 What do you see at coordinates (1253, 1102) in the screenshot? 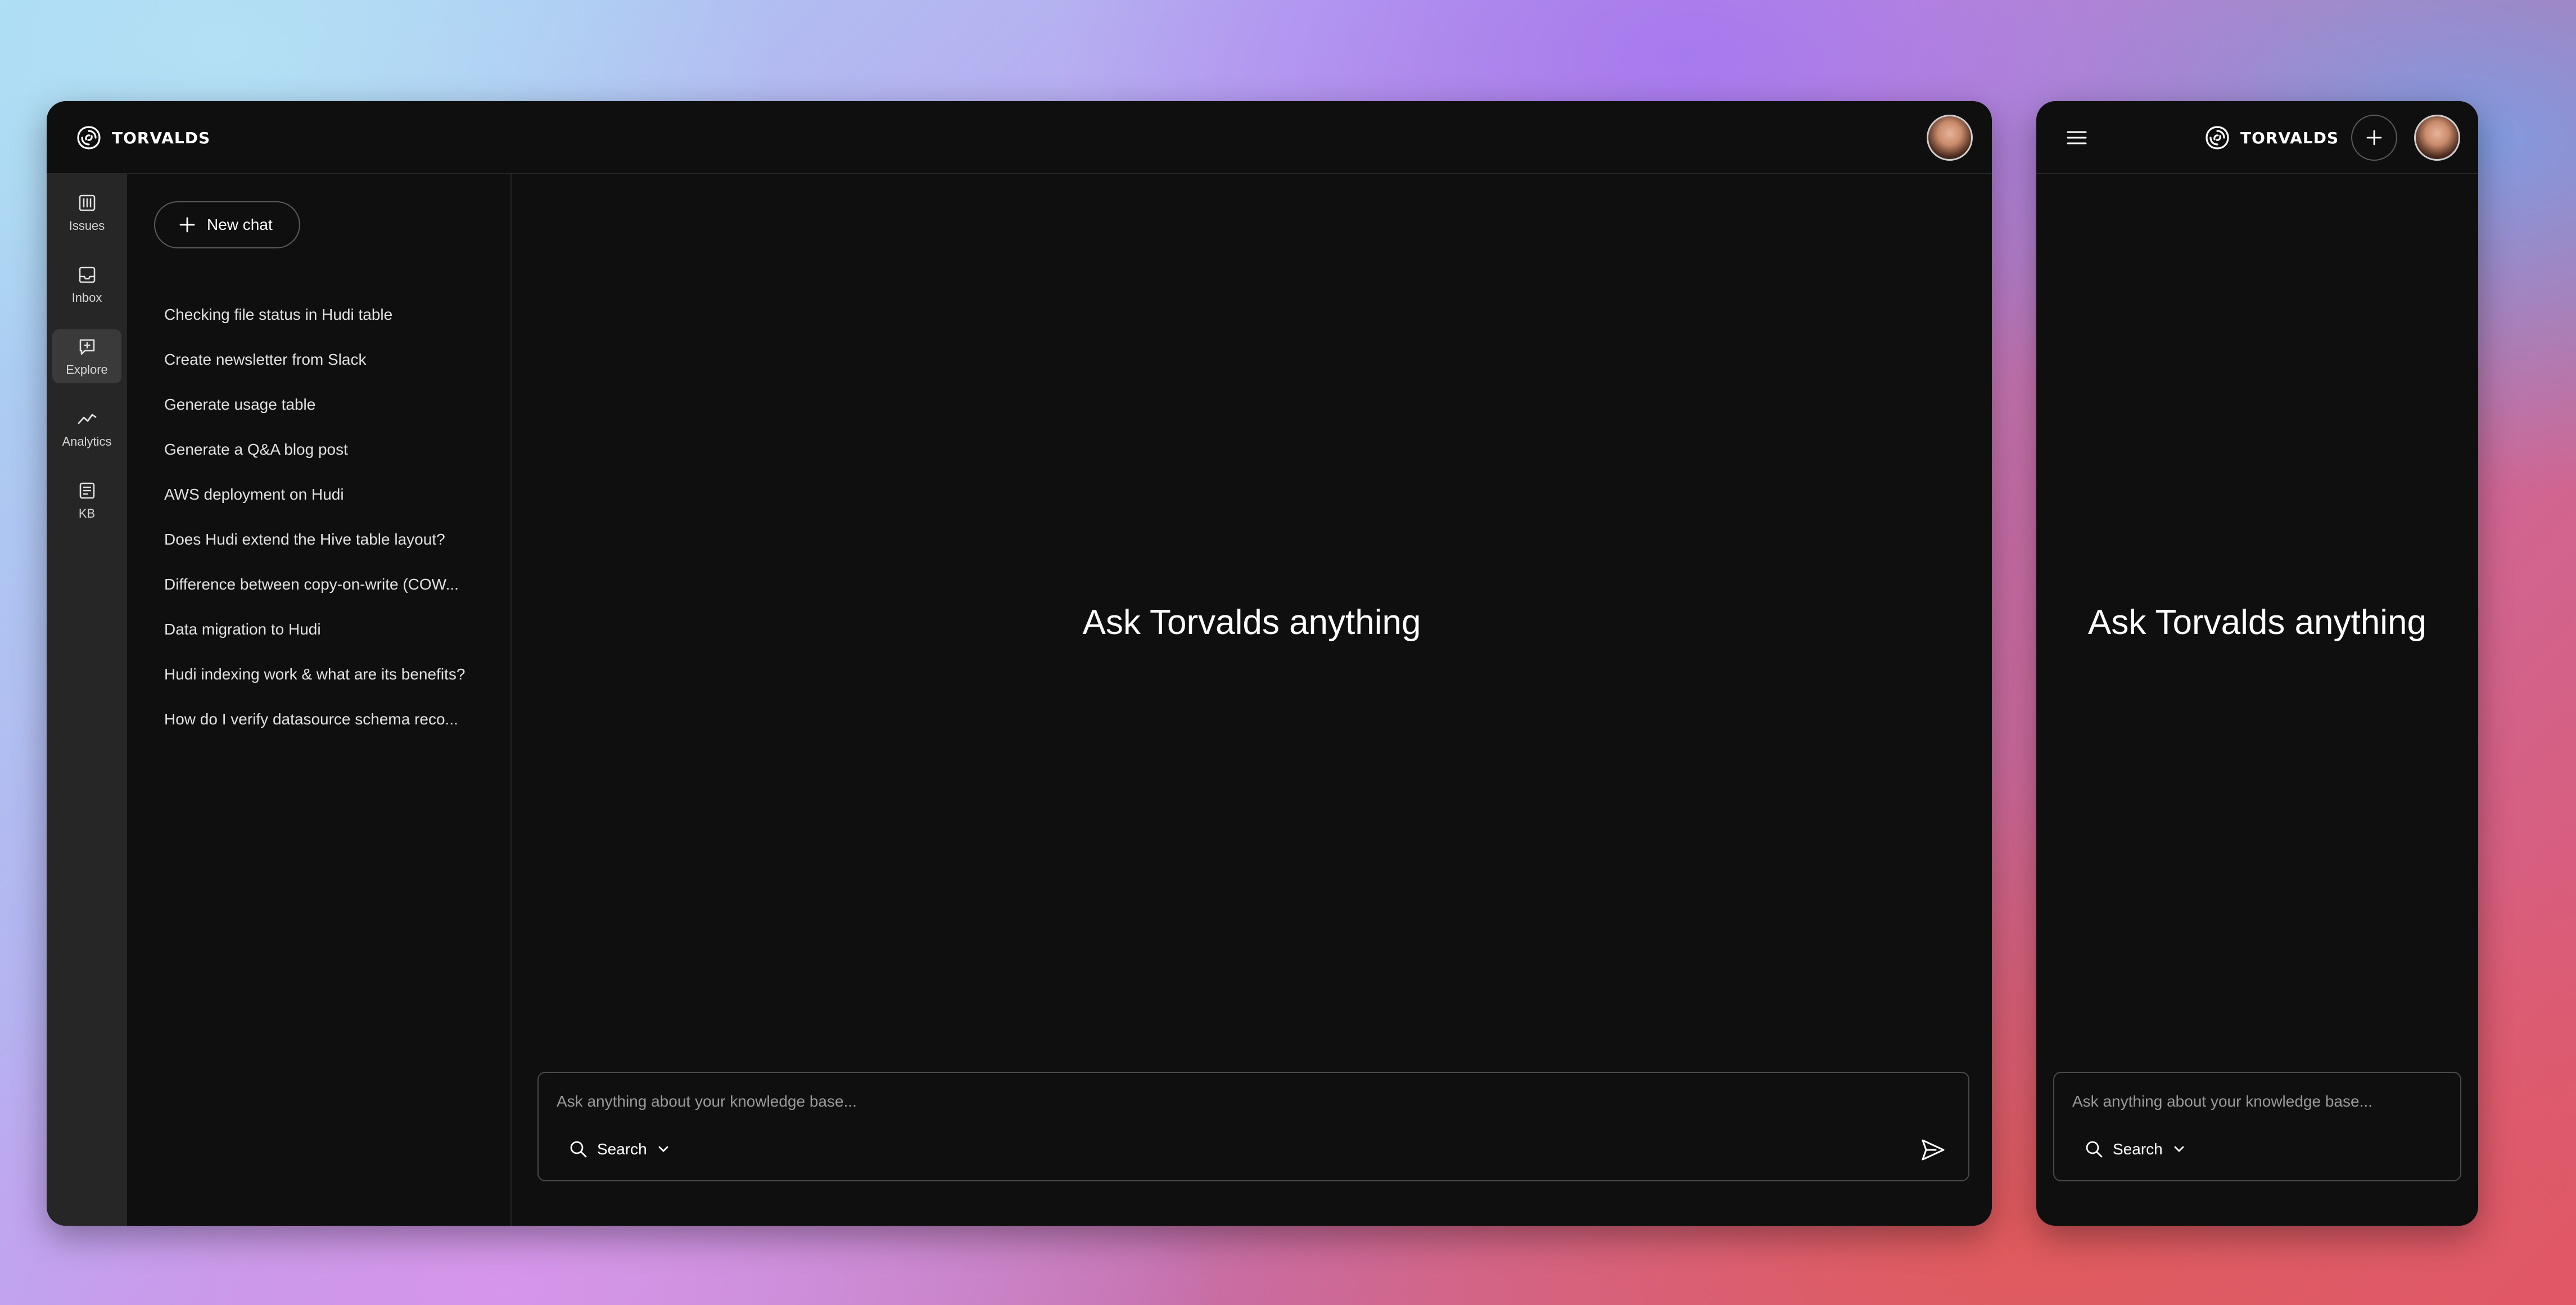
I see `chat-input` at bounding box center [1253, 1102].